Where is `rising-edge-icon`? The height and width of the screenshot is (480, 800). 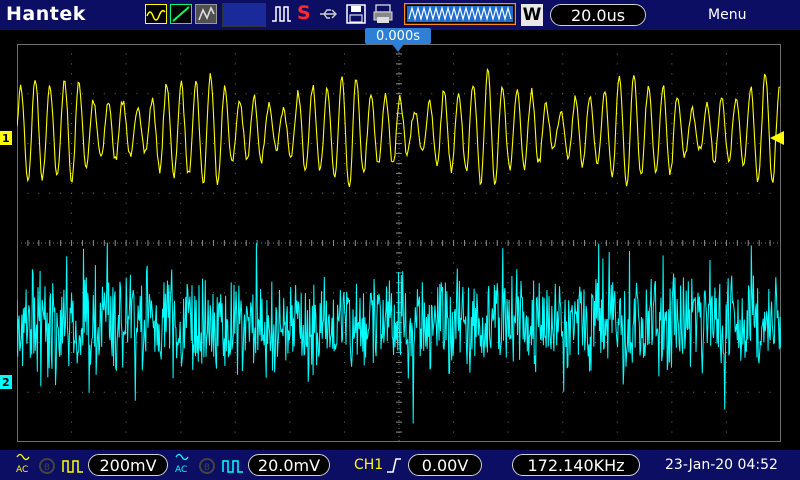 rising-edge-icon is located at coordinates (394, 465).